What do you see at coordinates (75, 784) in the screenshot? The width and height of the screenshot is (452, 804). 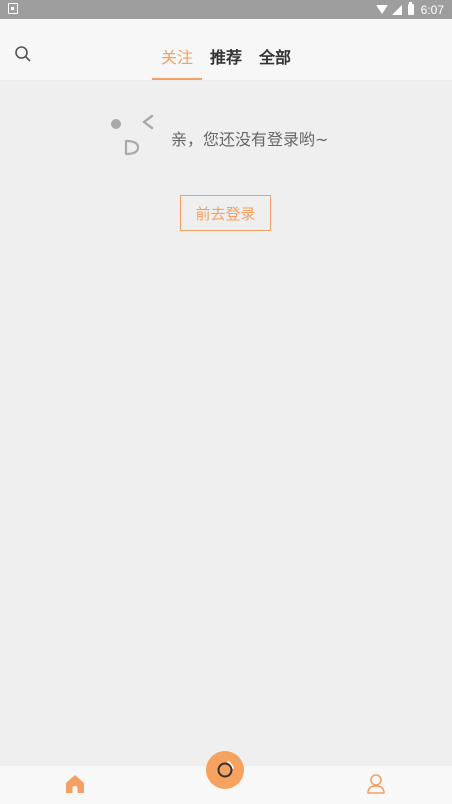 I see `home-icon` at bounding box center [75, 784].